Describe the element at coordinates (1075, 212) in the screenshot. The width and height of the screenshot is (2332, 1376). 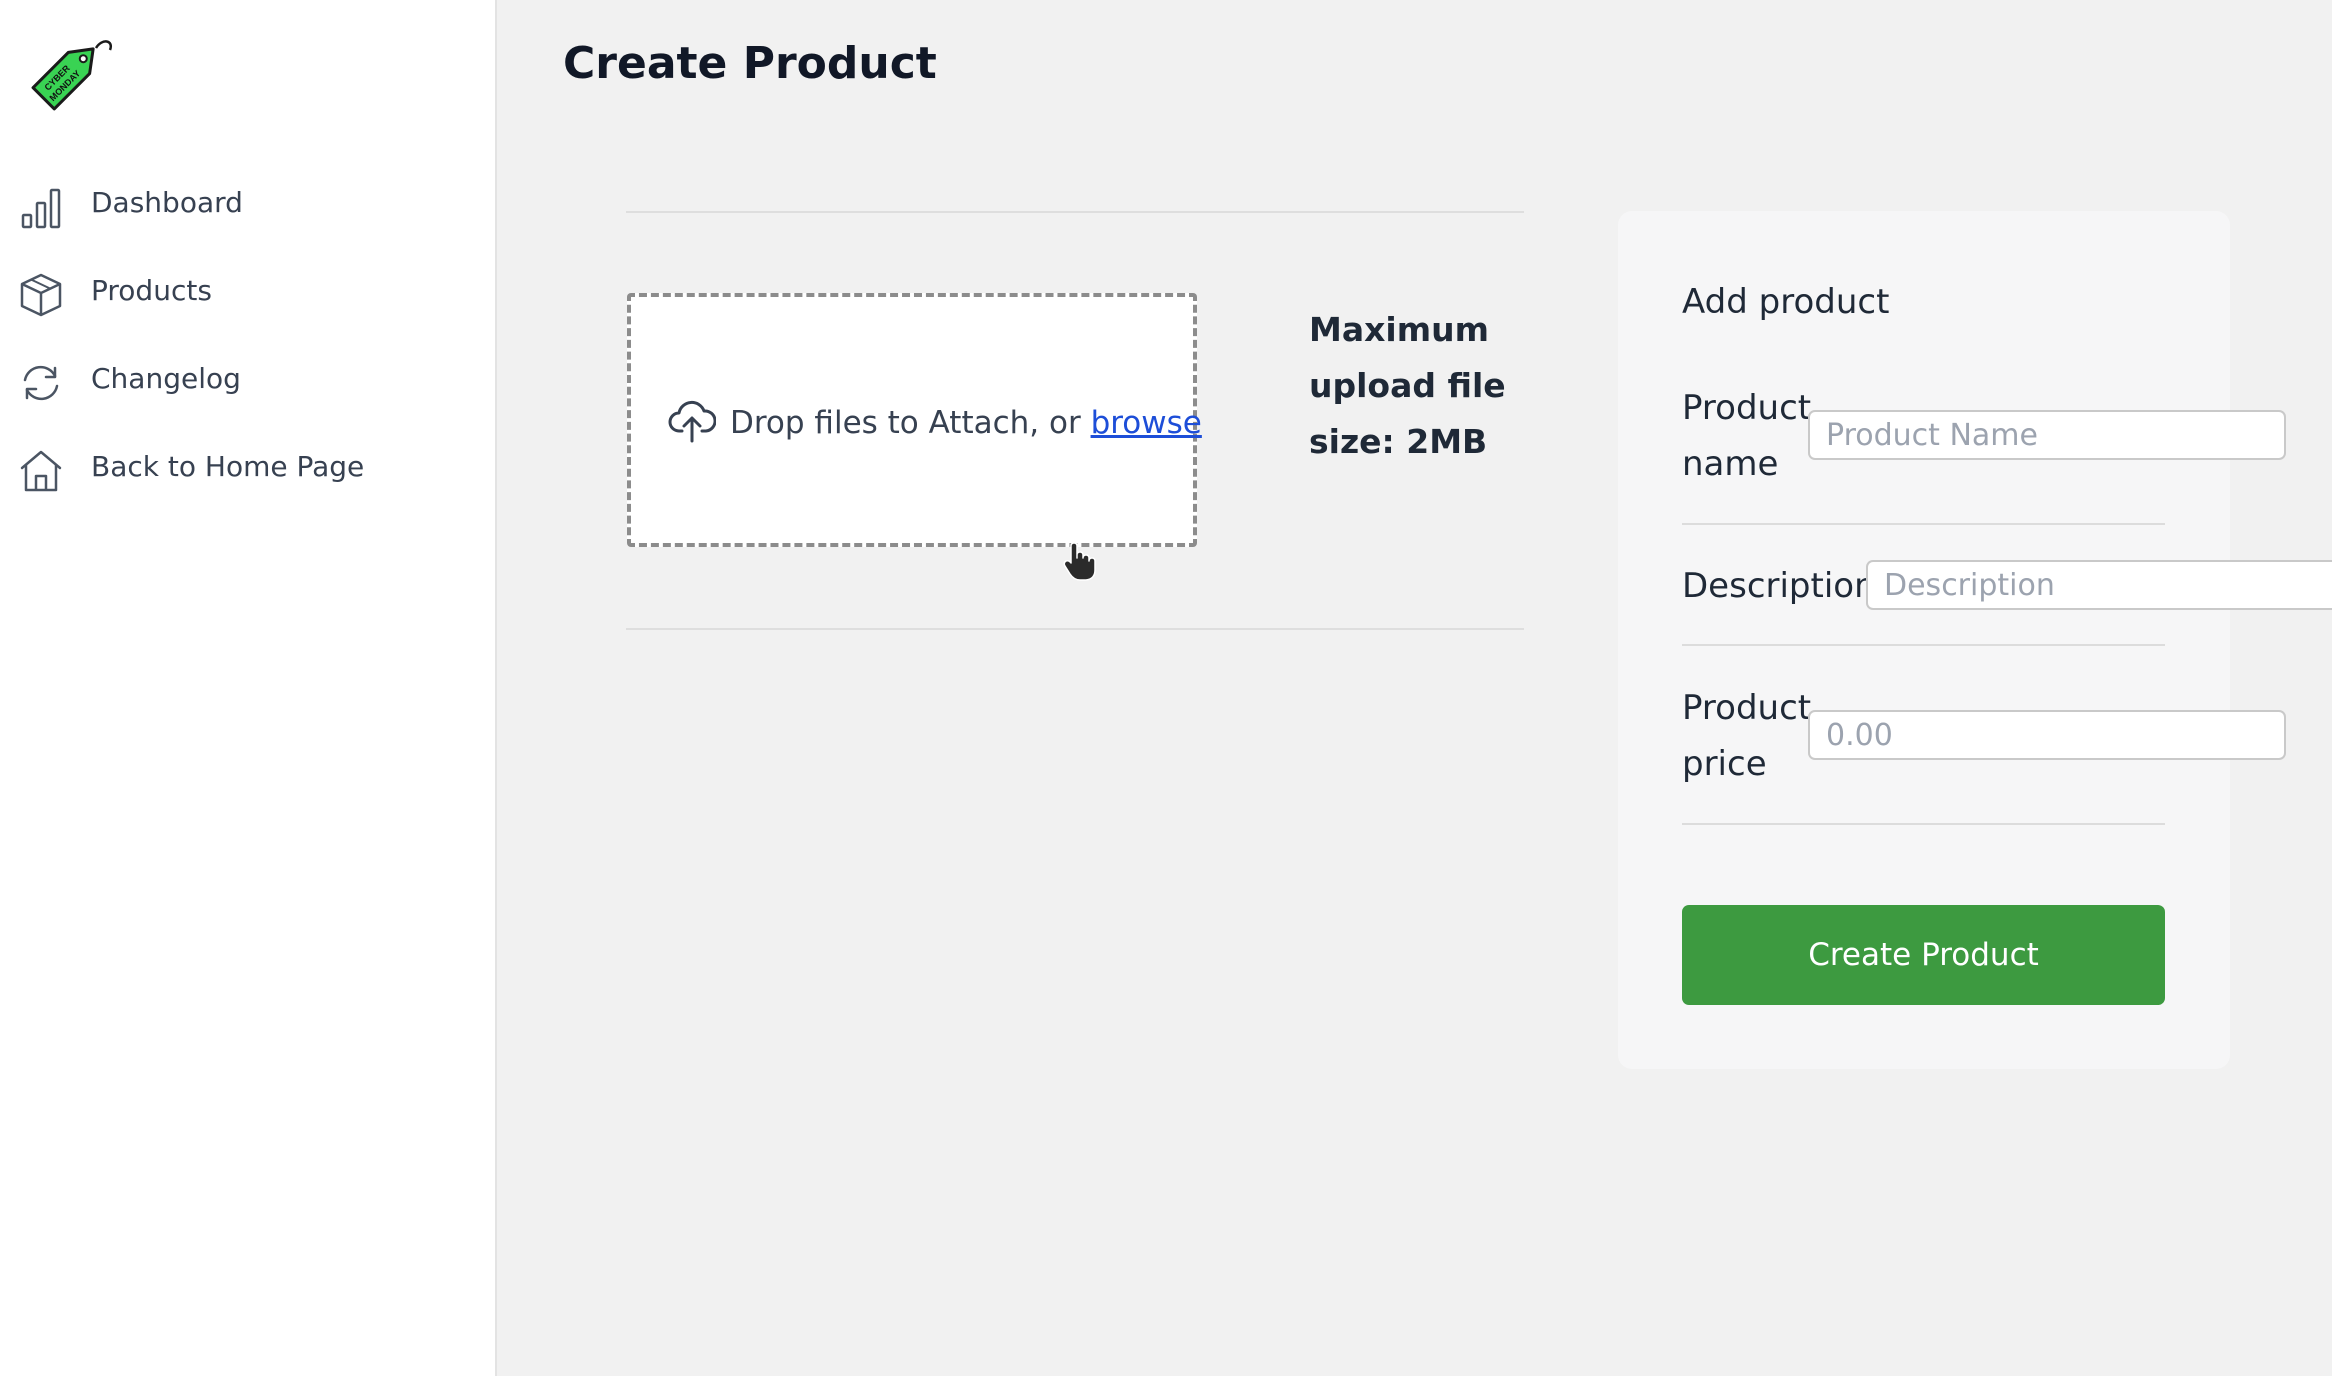
I see `divider-top` at that location.